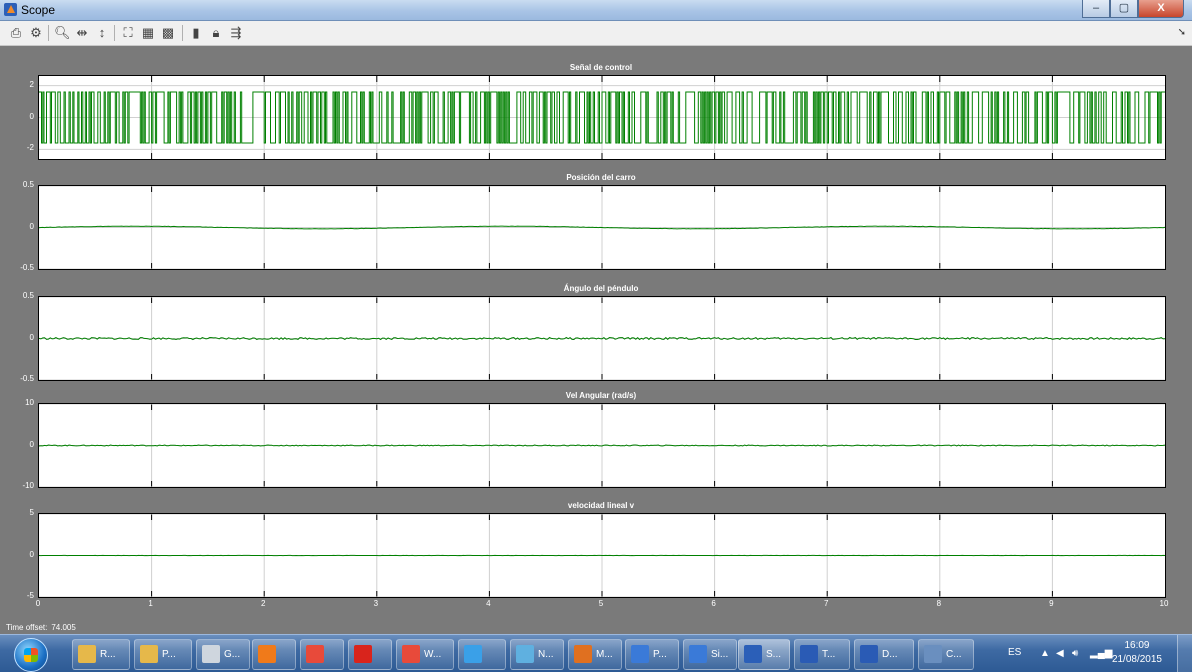 This screenshot has width=1192, height=672. What do you see at coordinates (17, 402) in the screenshot?
I see `y-tick-label: 10` at bounding box center [17, 402].